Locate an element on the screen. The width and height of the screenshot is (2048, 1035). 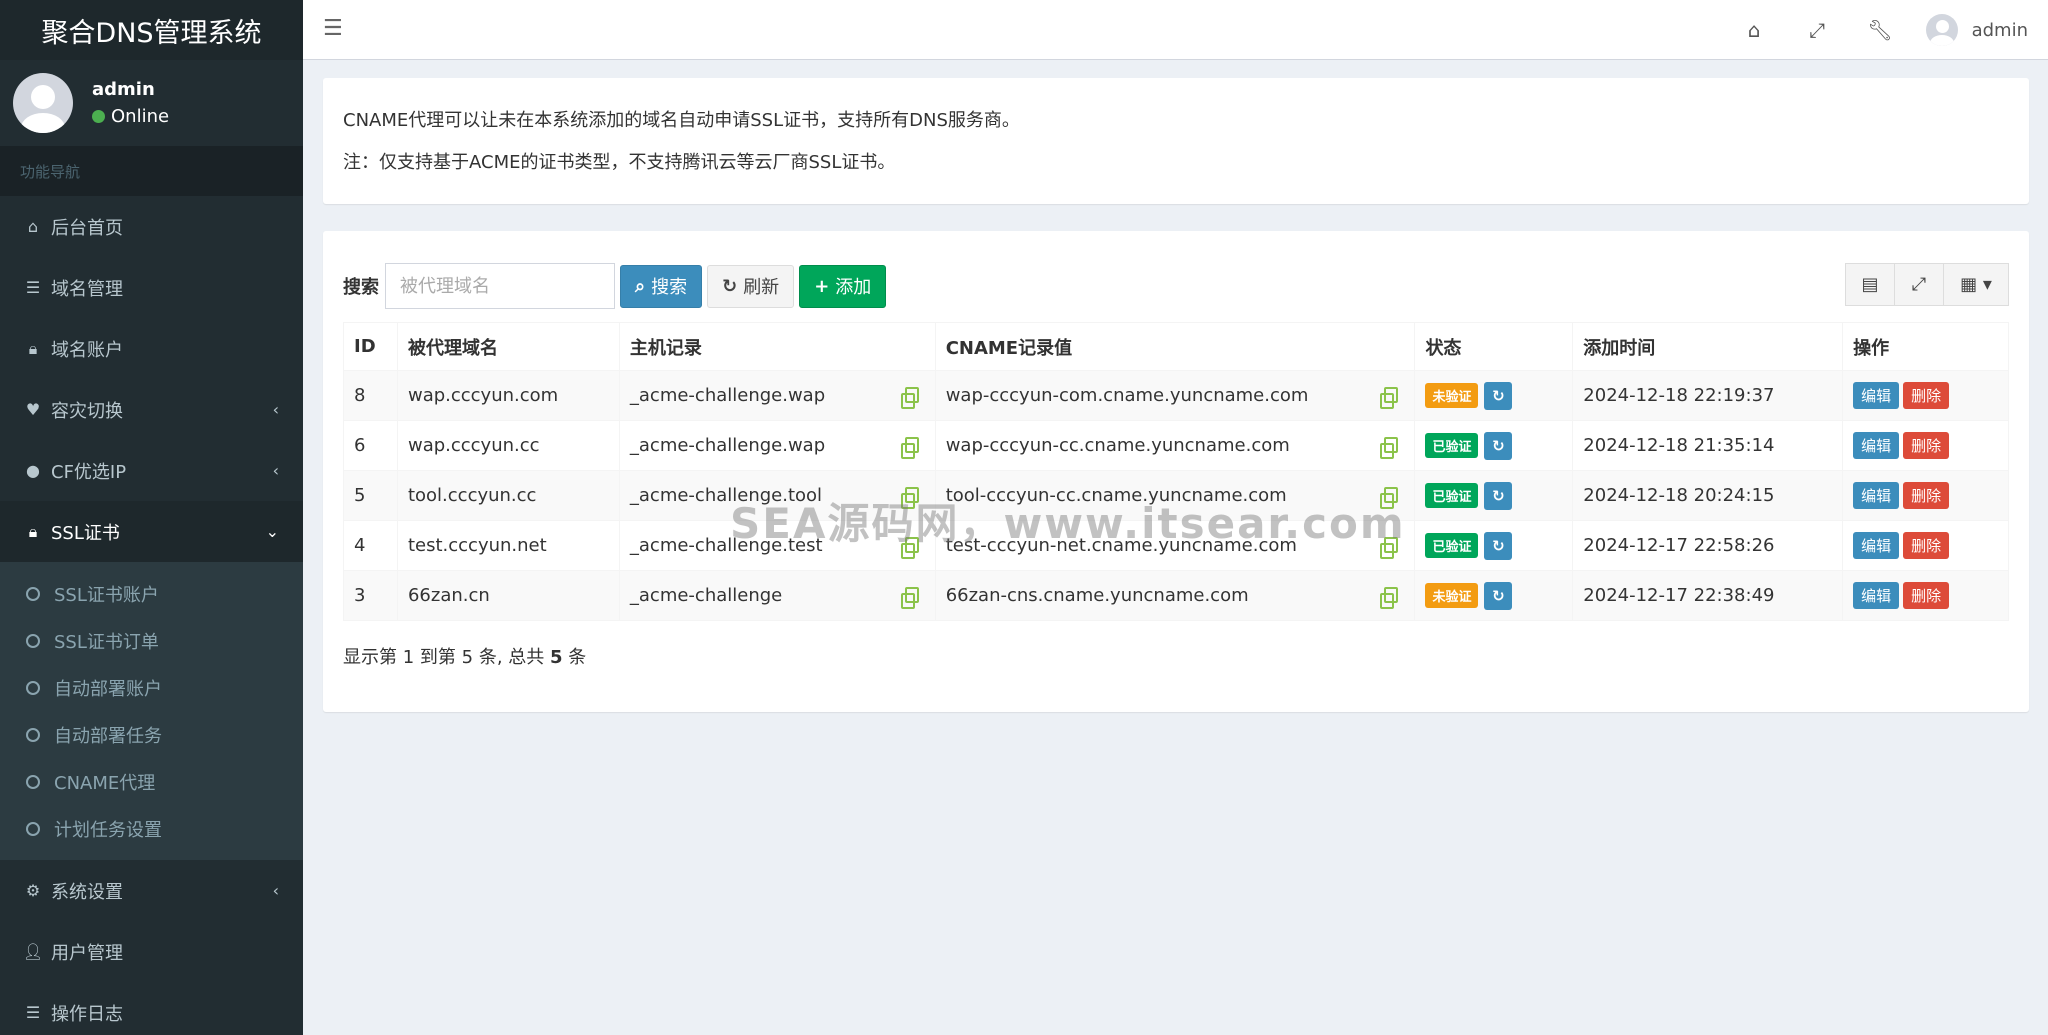
hamburger-menu-icon: ☰ is located at coordinates (333, 28).